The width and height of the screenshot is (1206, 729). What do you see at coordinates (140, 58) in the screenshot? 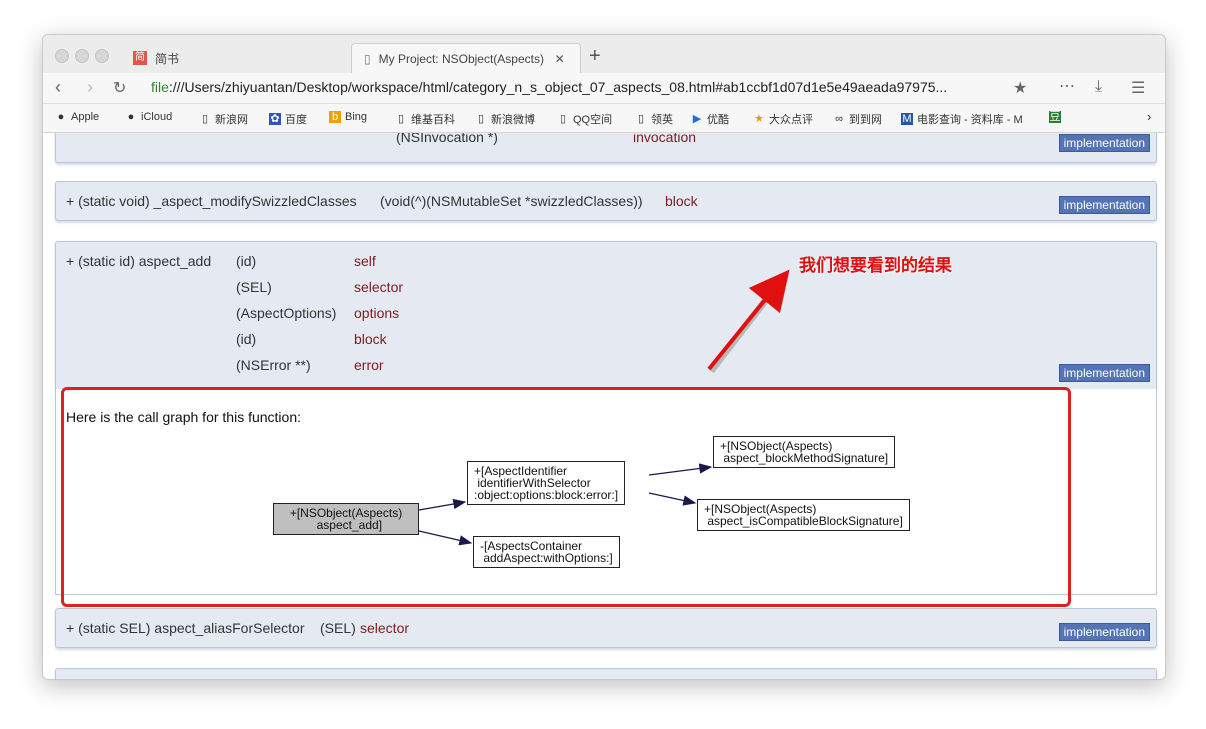
I see `jianshu-icon: 简` at bounding box center [140, 58].